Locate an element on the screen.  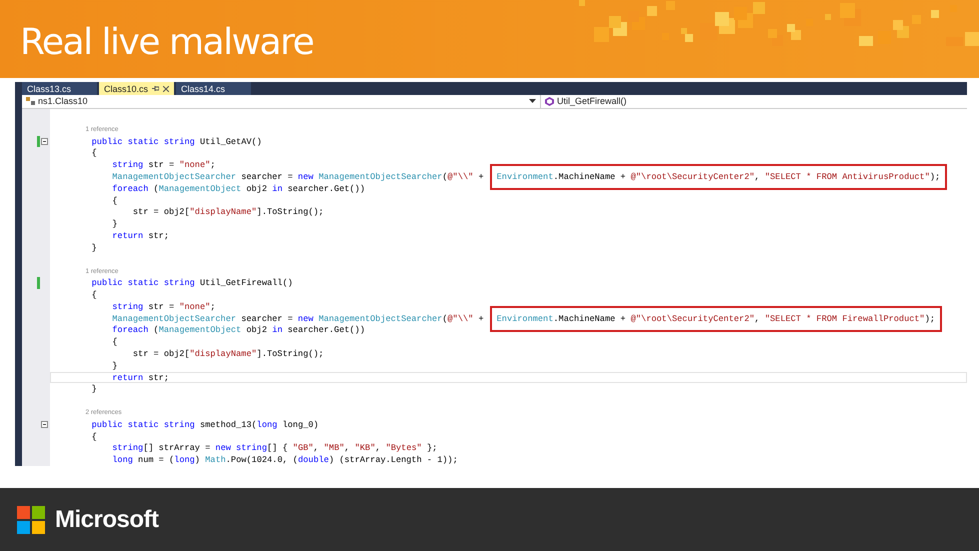
close-icon is located at coordinates (166, 89).